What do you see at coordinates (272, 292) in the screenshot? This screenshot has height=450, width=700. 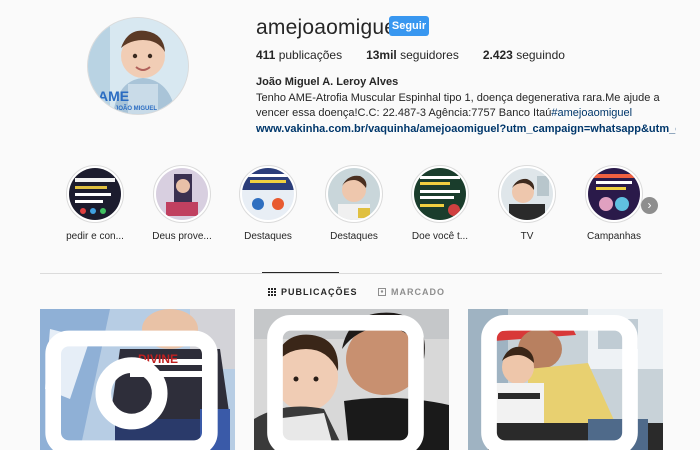 I see `grid-icon` at bounding box center [272, 292].